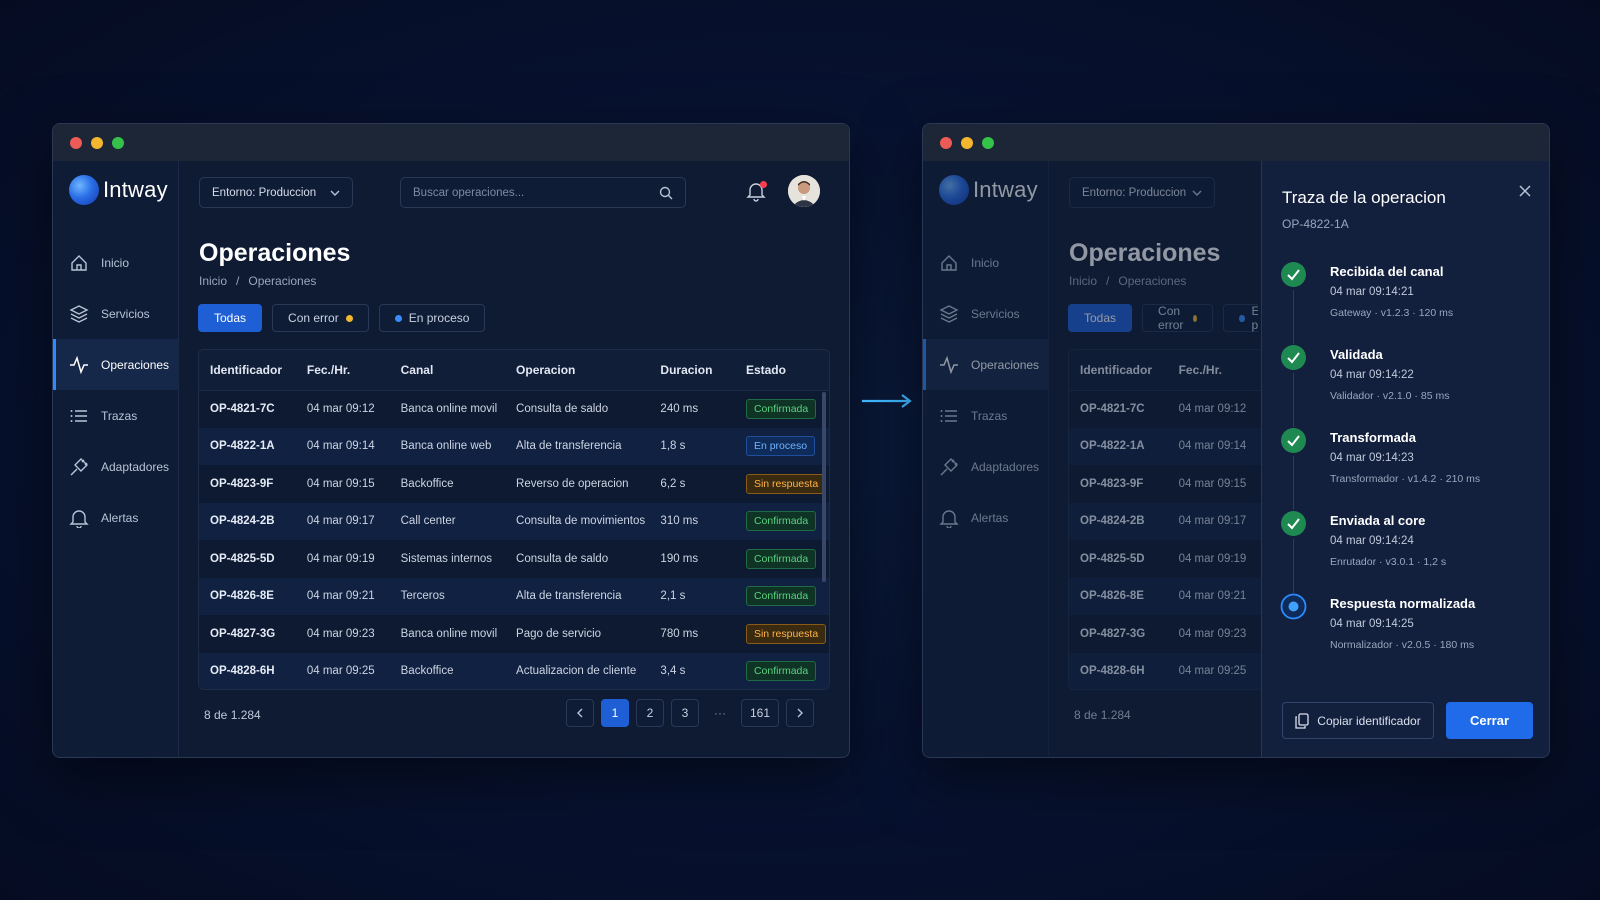  I want to click on table-row: OP-4826-8E 04 mar 09:21, so click(1166, 596).